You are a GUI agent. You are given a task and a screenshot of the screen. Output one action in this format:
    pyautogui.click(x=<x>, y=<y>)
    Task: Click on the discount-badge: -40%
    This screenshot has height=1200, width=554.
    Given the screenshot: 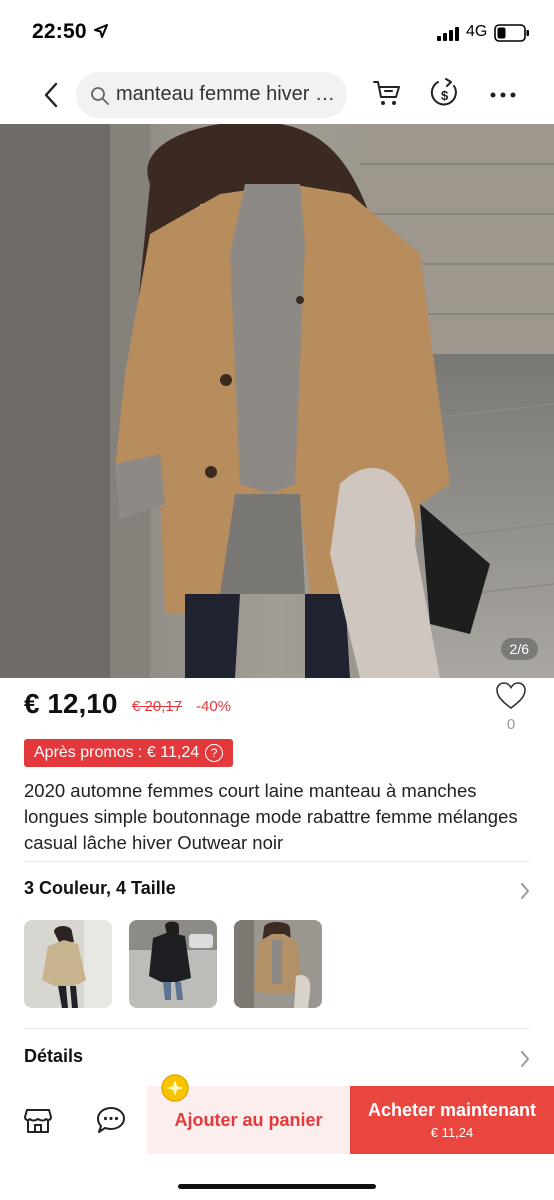 What is the action you would take?
    pyautogui.click(x=214, y=706)
    